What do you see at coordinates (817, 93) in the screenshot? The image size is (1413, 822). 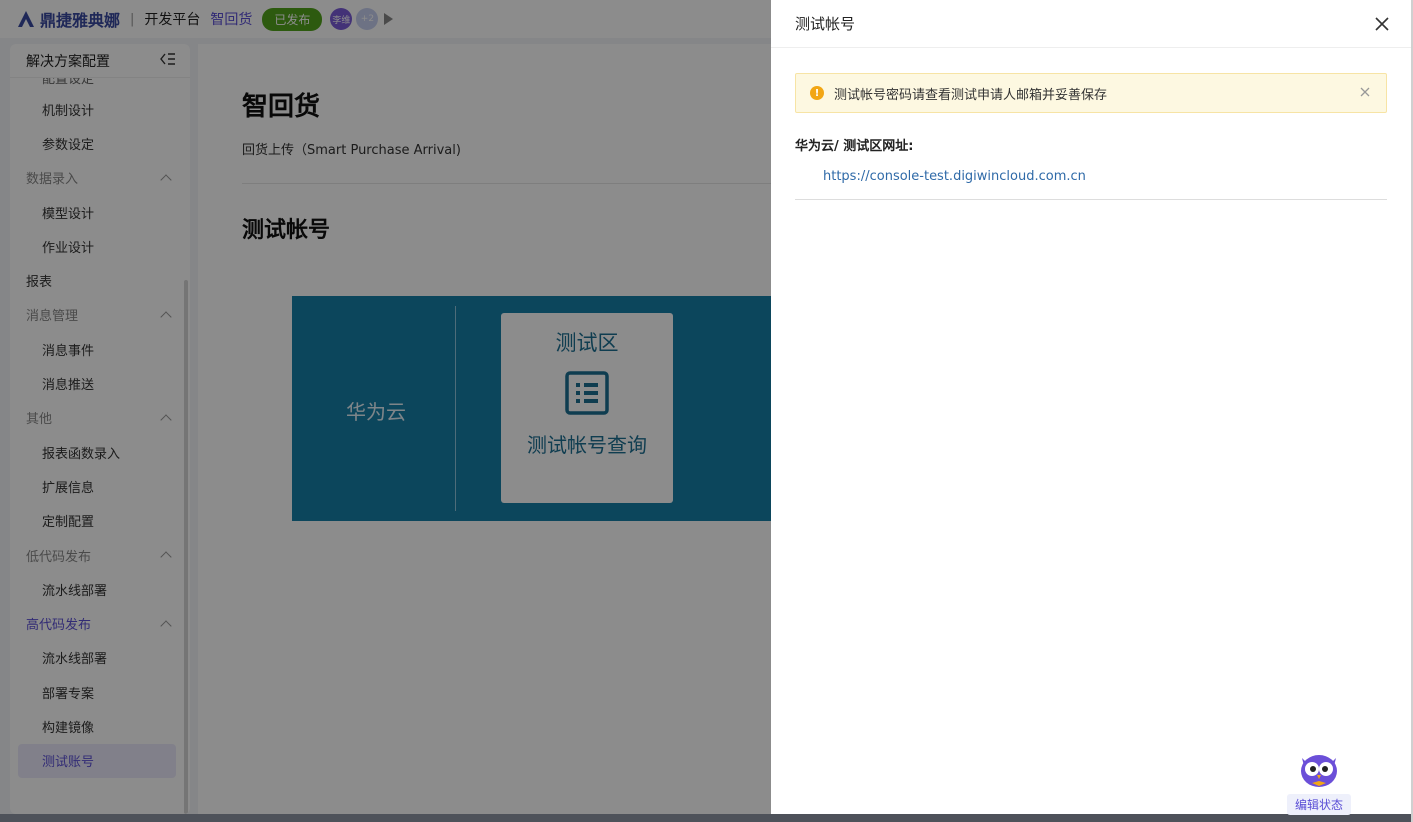 I see `warning-icon: !` at bounding box center [817, 93].